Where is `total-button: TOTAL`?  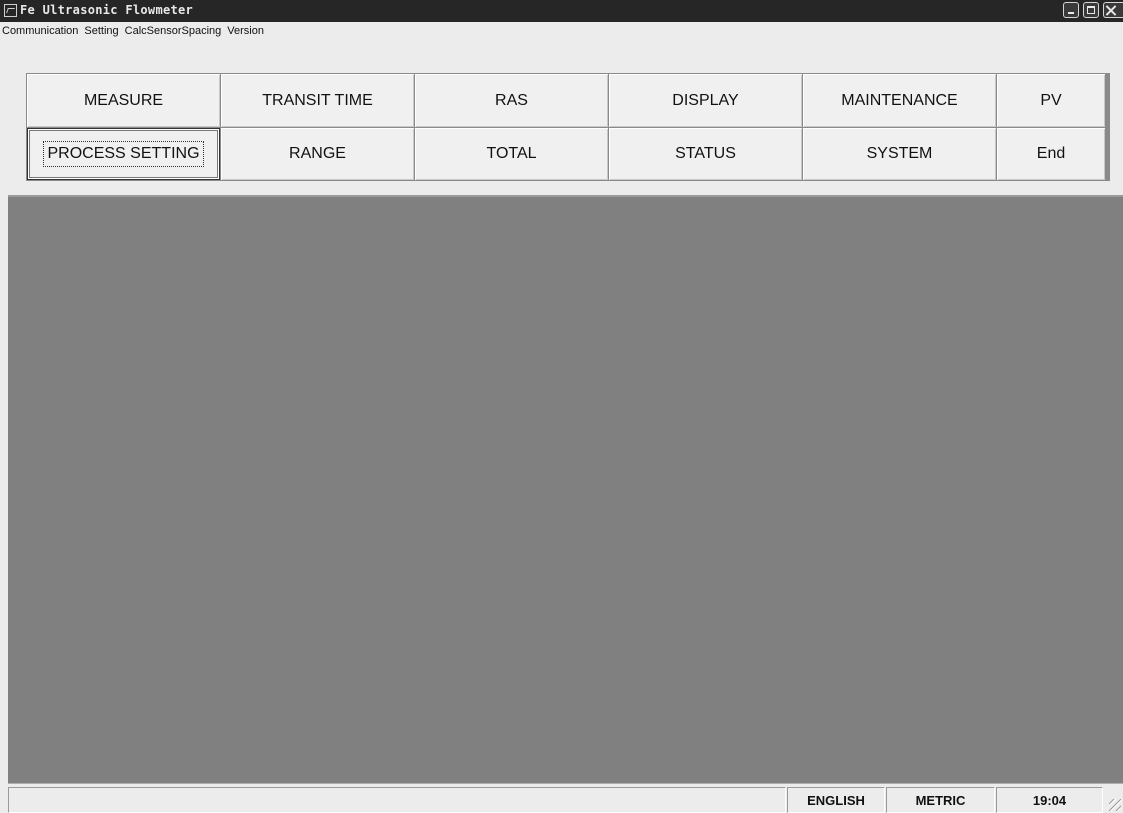 total-button: TOTAL is located at coordinates (511, 154).